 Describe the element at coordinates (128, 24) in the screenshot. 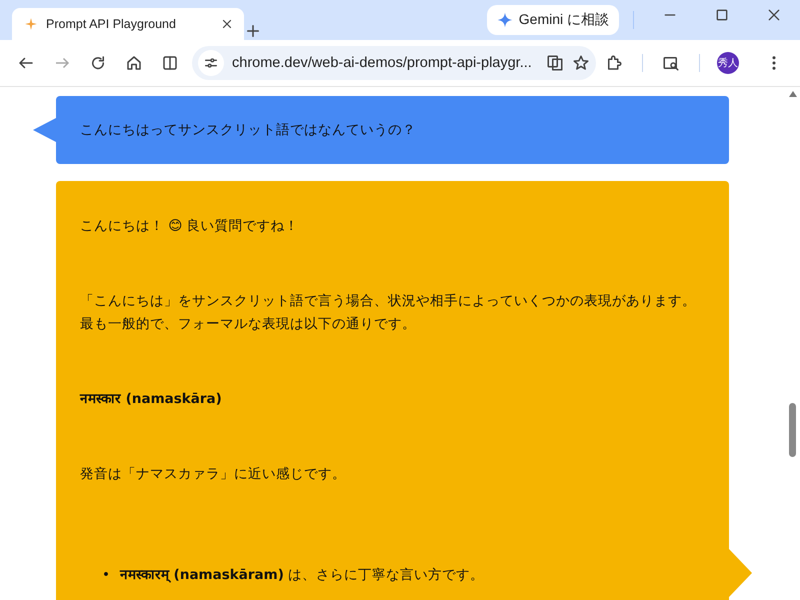

I see `browser-tab: Prompt API Playground` at that location.